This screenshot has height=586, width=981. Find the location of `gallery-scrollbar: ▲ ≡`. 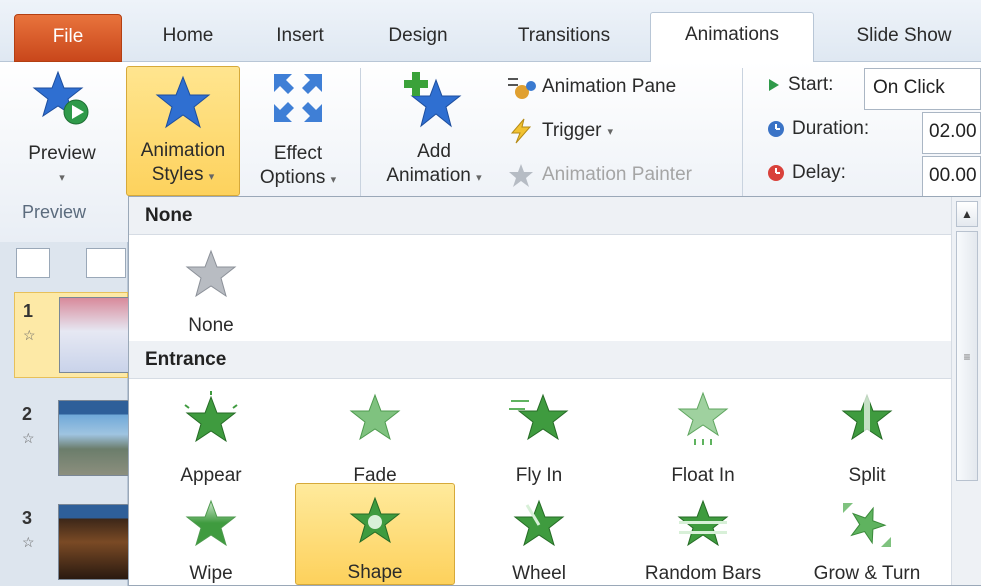

gallery-scrollbar: ▲ ≡ is located at coordinates (966, 391).